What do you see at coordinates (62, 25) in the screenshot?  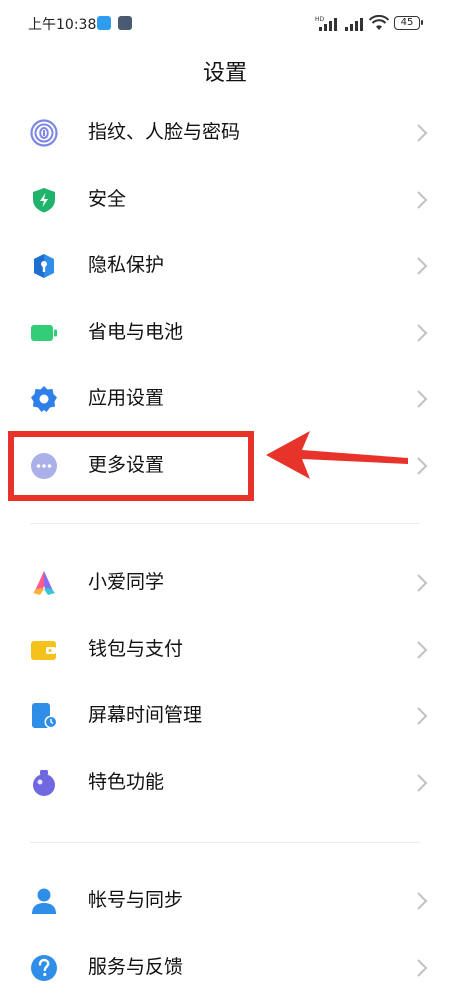 I see `status-time: 上午10:38` at bounding box center [62, 25].